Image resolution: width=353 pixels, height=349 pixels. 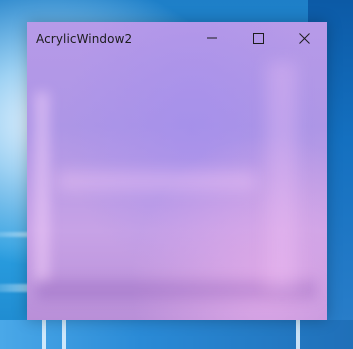 I want to click on wallpaper-bottom-strip, so click(x=176, y=334).